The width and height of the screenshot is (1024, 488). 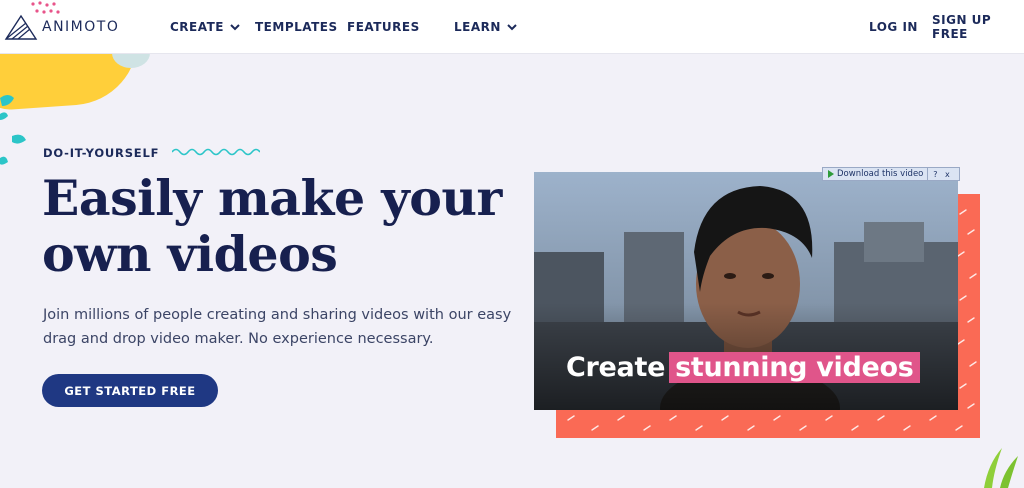 I want to click on video-caption: Create stunning videos, so click(x=743, y=367).